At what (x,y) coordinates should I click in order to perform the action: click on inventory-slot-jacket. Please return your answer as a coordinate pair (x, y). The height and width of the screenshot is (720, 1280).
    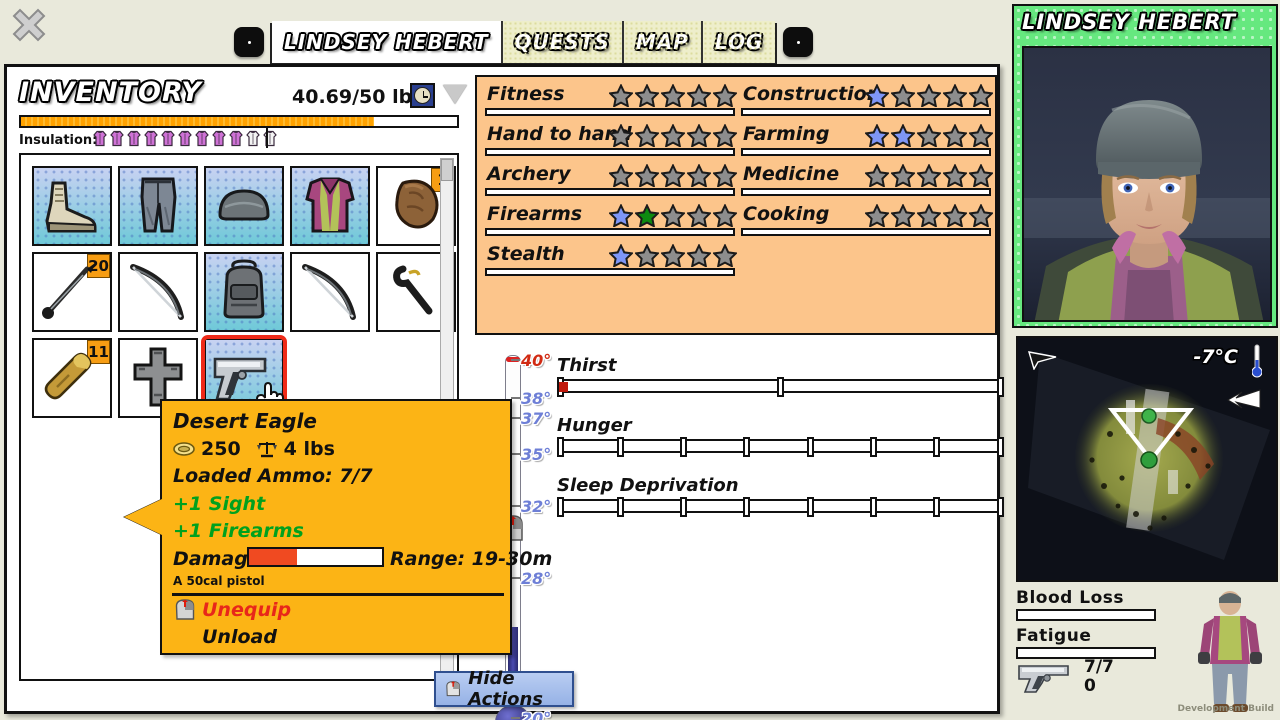
    Looking at the image, I should click on (330, 206).